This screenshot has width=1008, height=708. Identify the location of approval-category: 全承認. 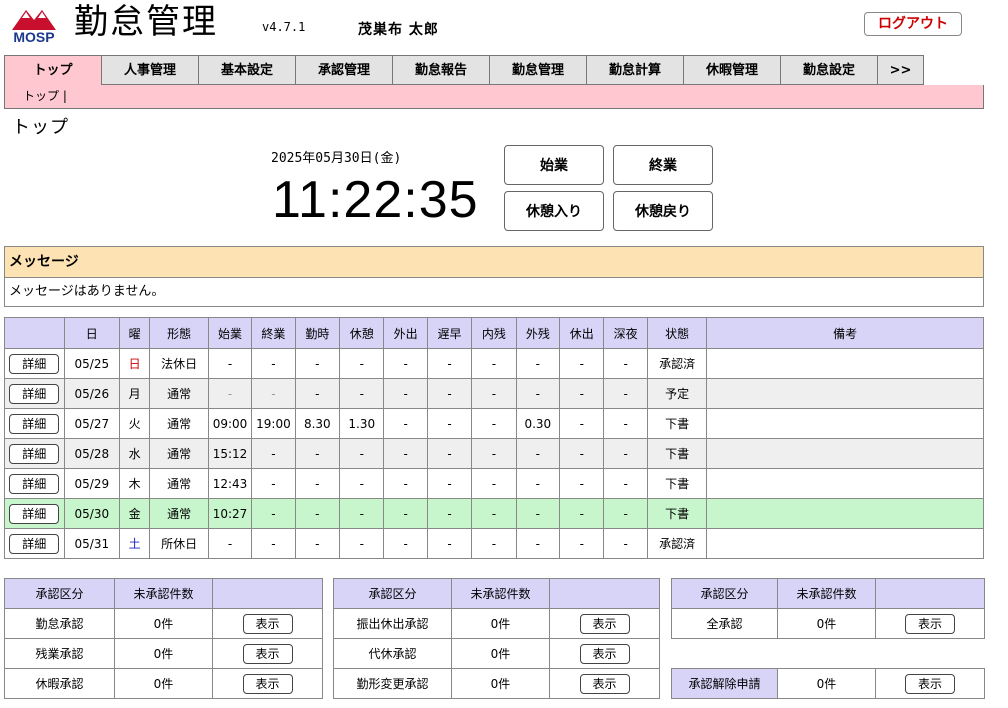
(724, 623).